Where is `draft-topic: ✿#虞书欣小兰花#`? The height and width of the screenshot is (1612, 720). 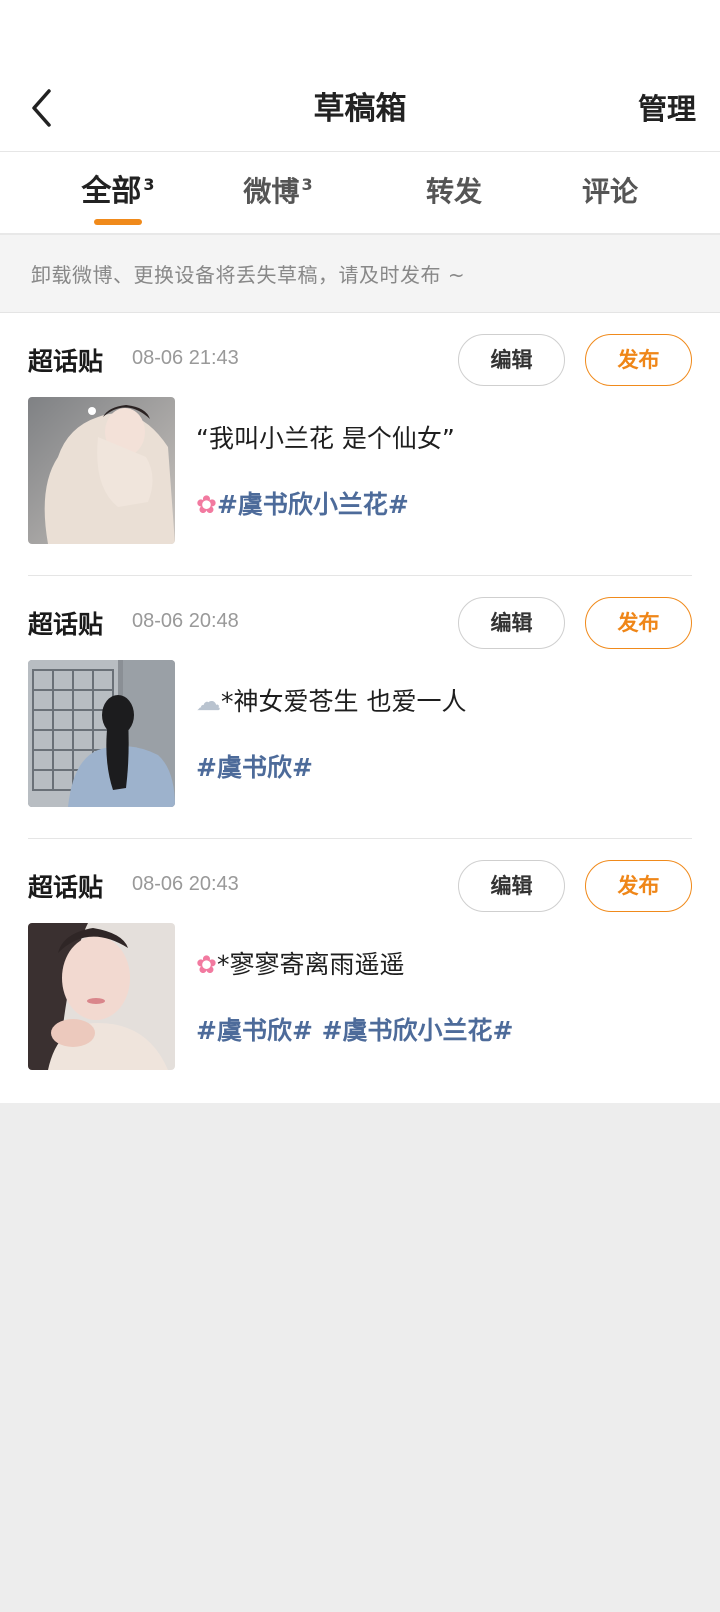 draft-topic: ✿#虞书欣小兰花# is located at coordinates (302, 503).